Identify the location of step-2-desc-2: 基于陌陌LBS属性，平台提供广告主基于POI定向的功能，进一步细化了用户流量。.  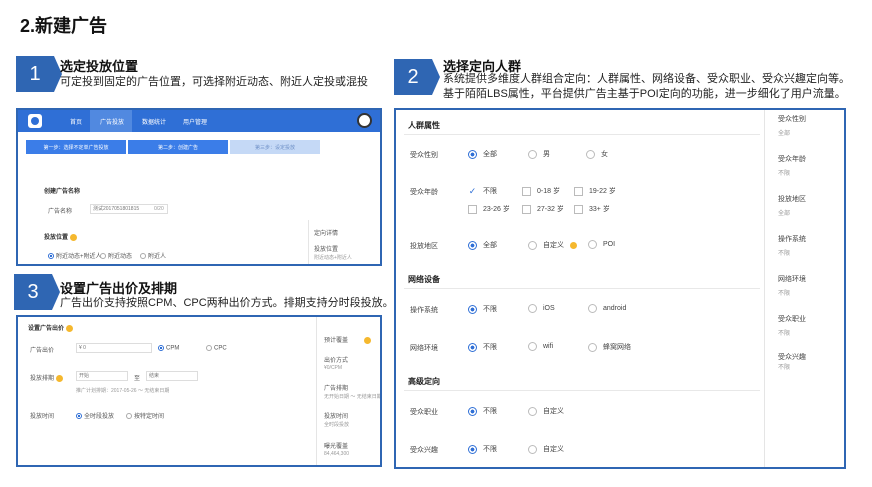
(644, 94).